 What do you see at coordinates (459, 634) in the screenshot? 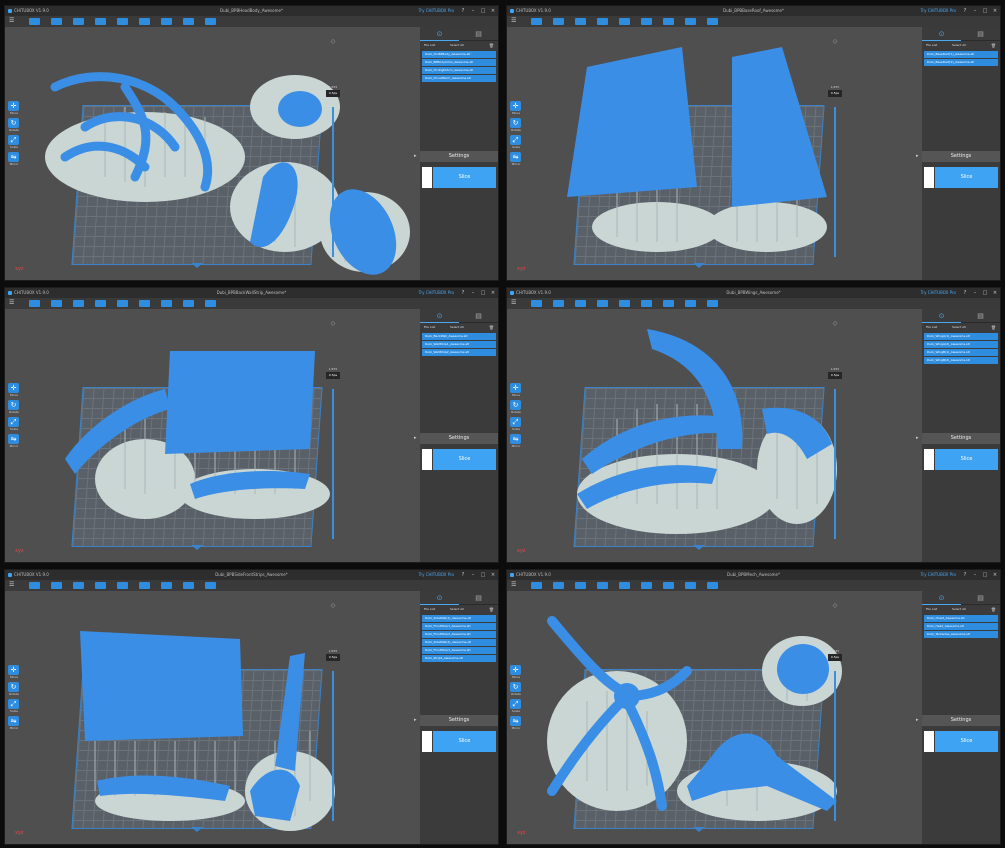
I see `file-item: Dubi_FrontStrip2_Awesome.stl` at bounding box center [459, 634].